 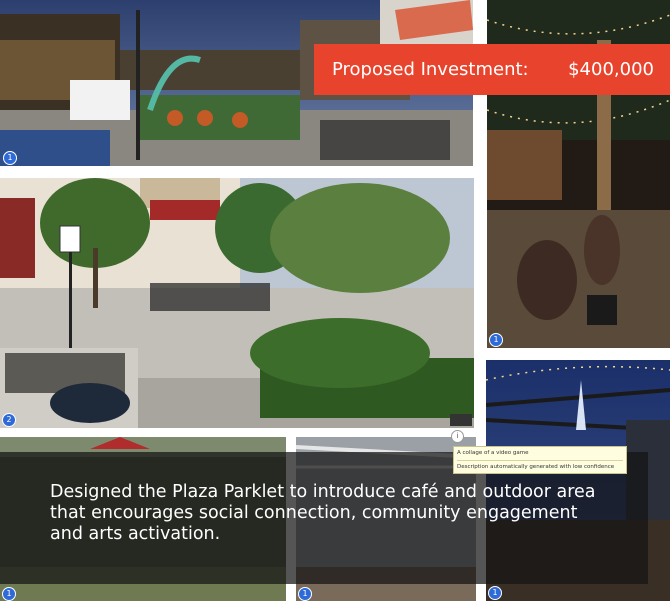 I want to click on investment-amount: $400,000, so click(x=611, y=69).